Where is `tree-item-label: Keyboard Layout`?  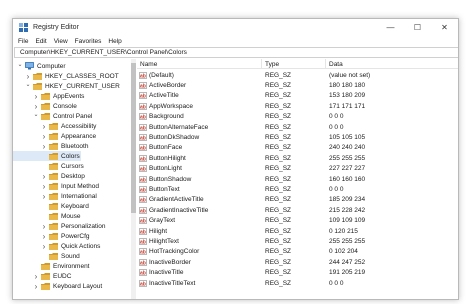
tree-item-label: Keyboard Layout is located at coordinates (78, 286).